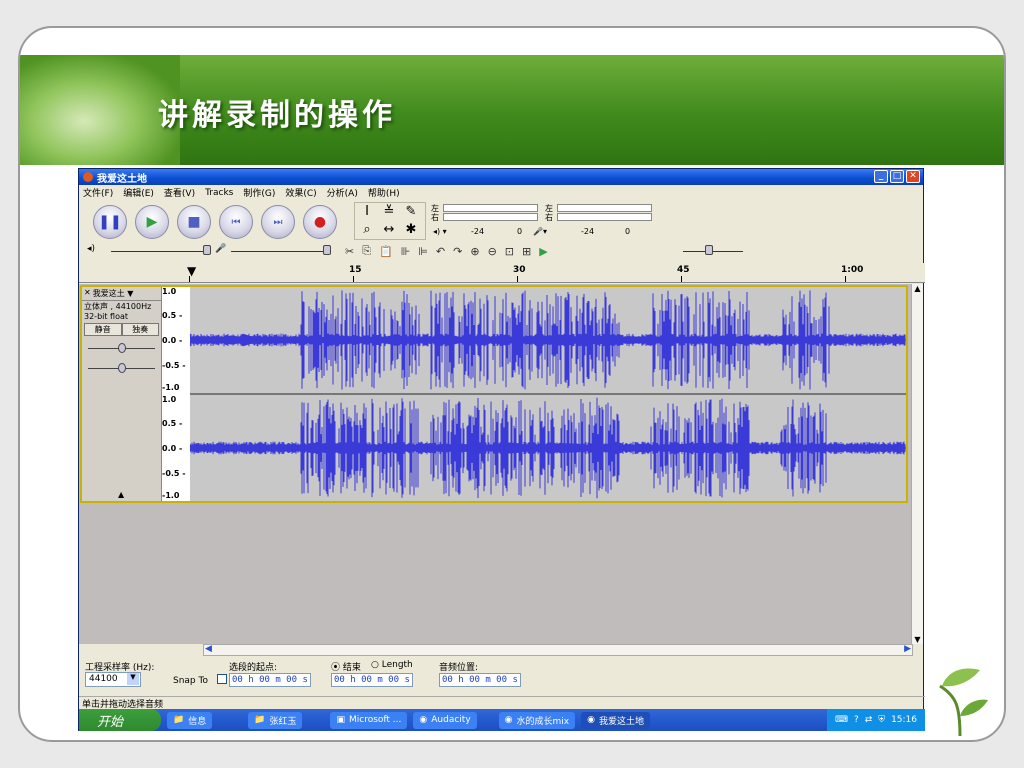 This screenshot has width=1024, height=768. Describe the element at coordinates (222, 679) in the screenshot. I see `snap-to-checkbox` at that location.